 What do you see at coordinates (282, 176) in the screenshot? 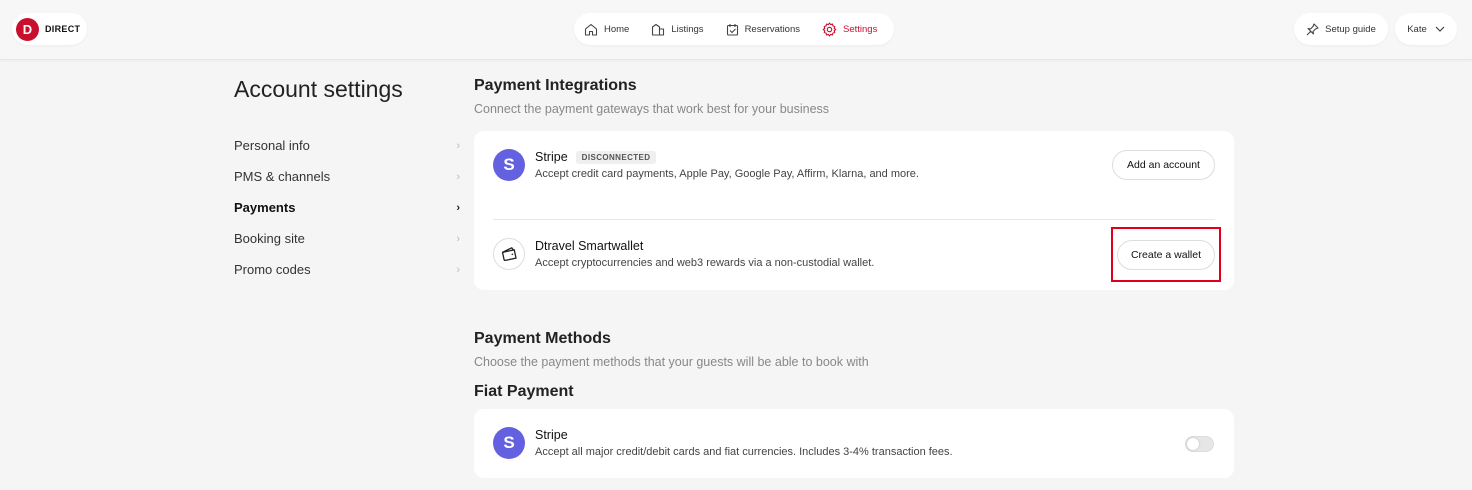
I see `sidebar-item-label: PMS & channels` at bounding box center [282, 176].